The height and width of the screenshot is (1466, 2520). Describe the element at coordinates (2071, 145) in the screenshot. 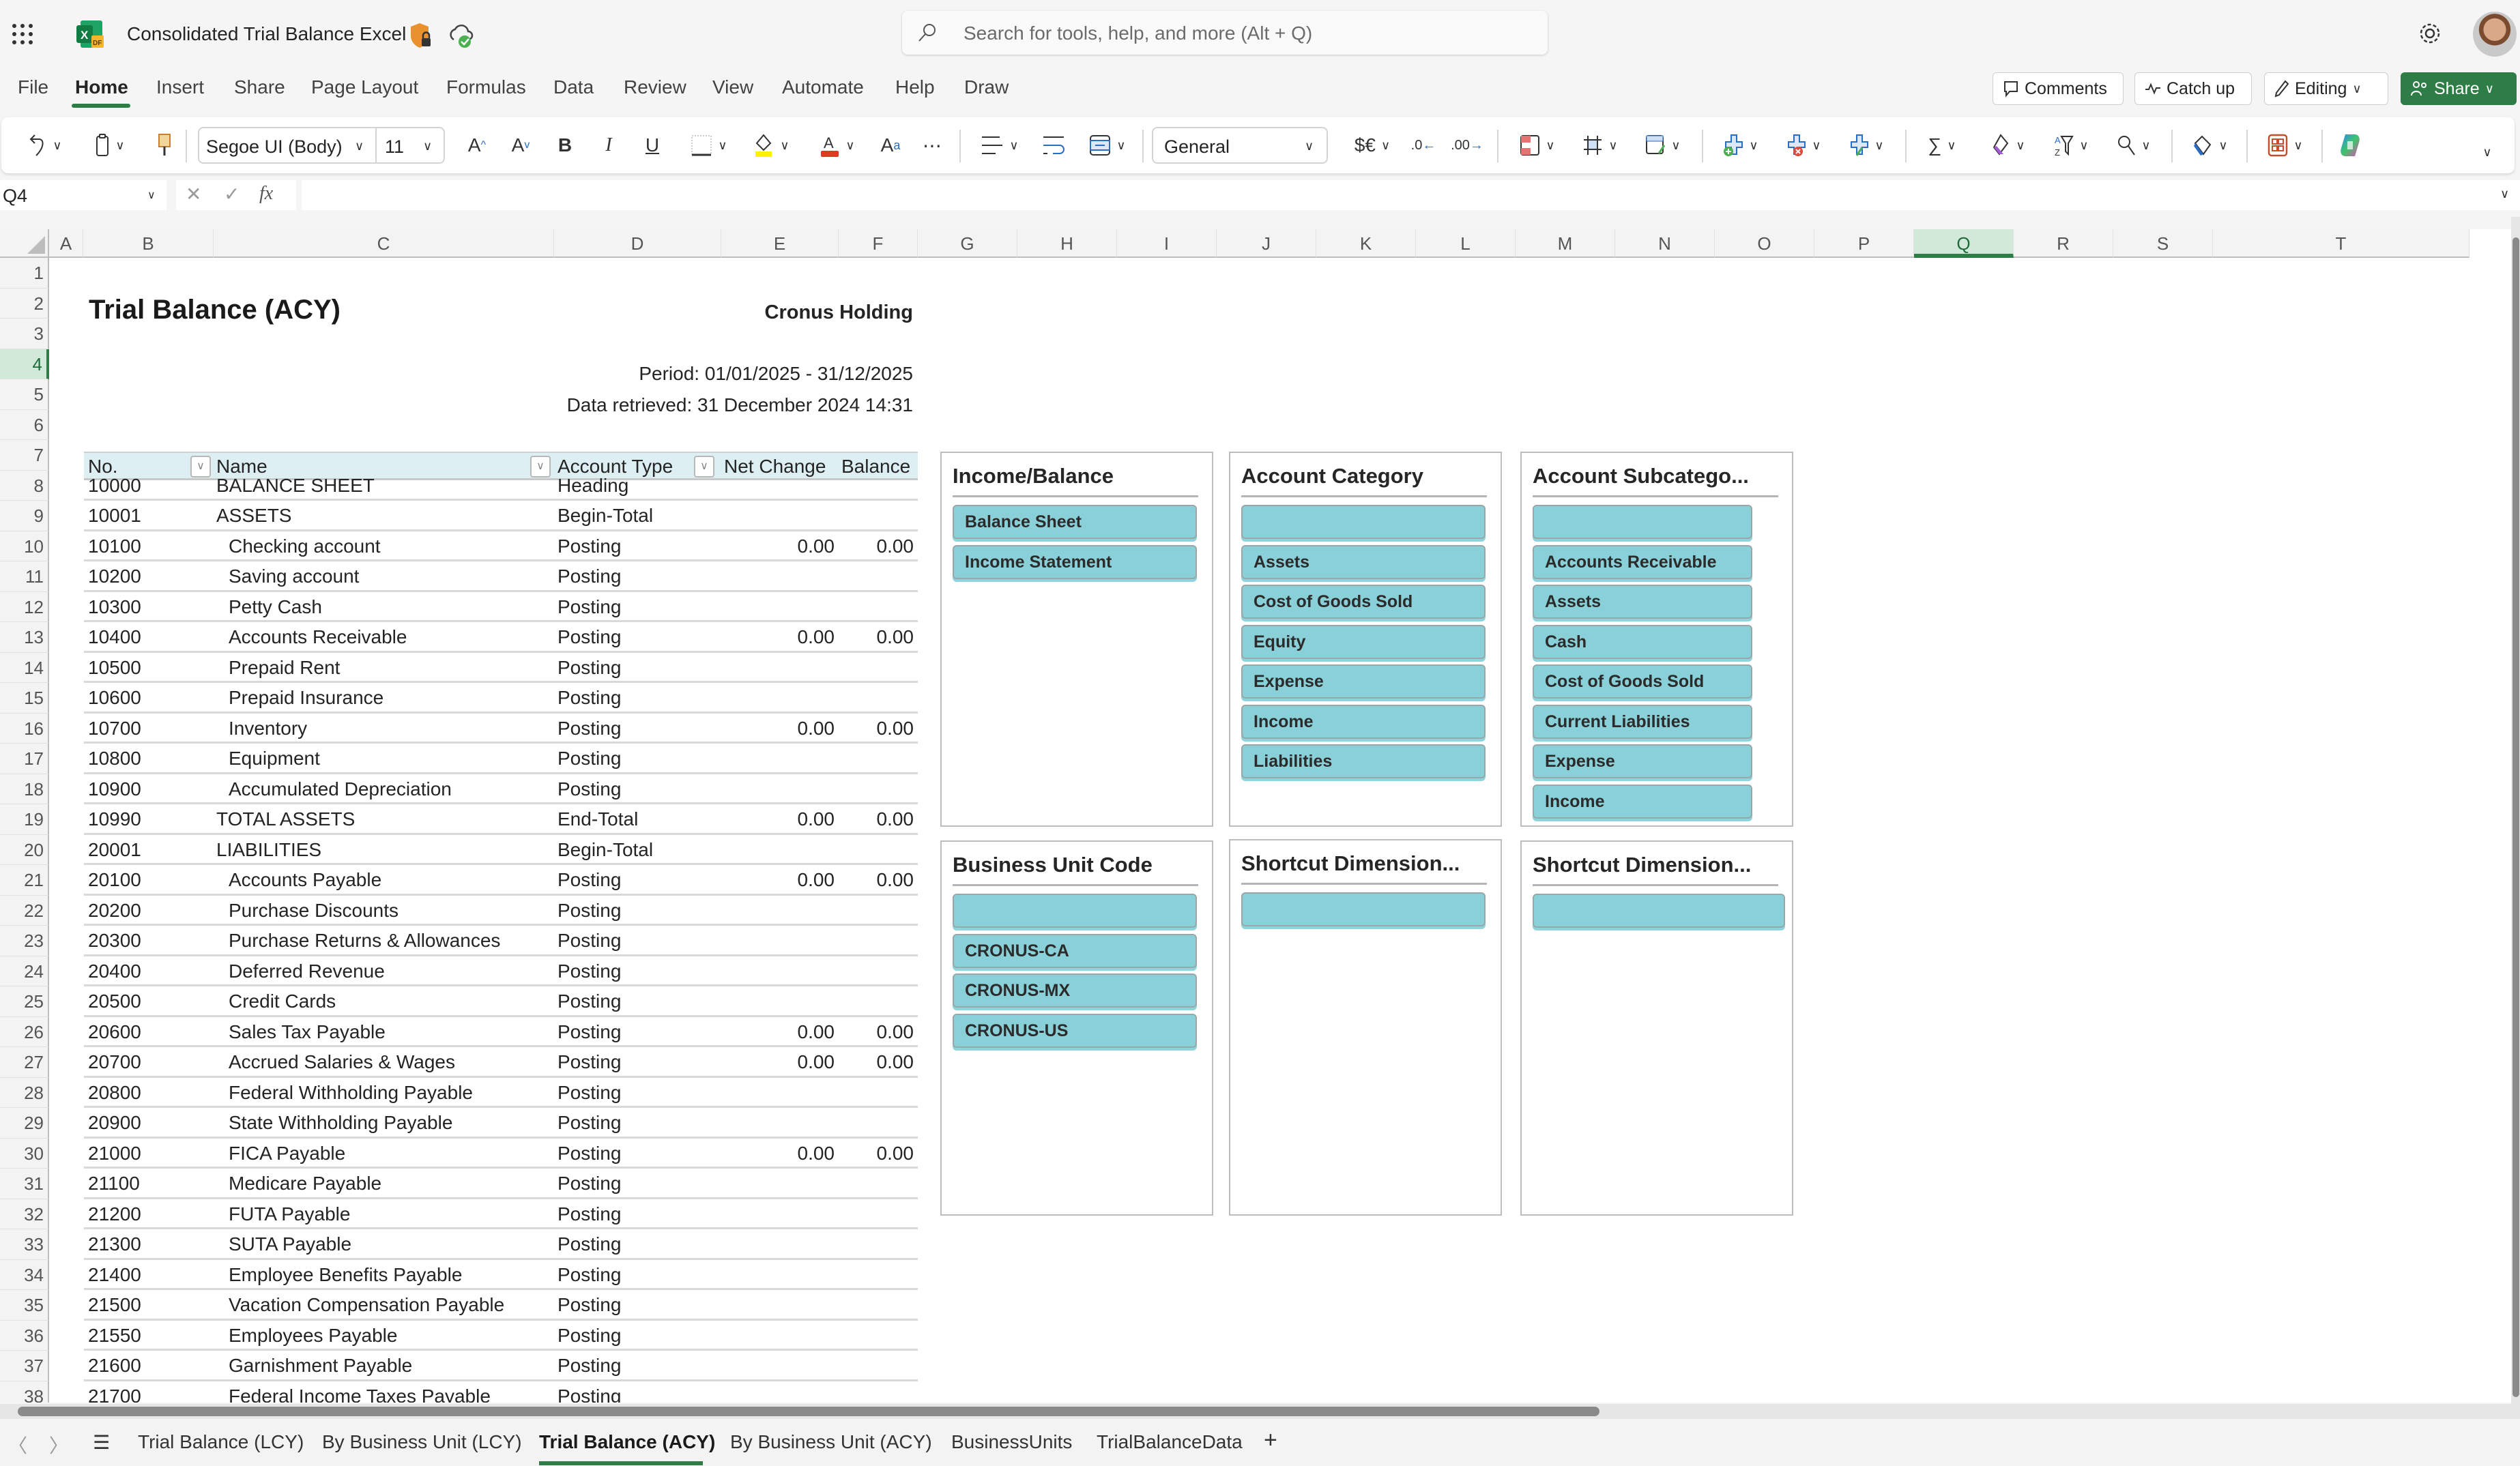

I see `sort-filter-button: A Z ∨` at that location.